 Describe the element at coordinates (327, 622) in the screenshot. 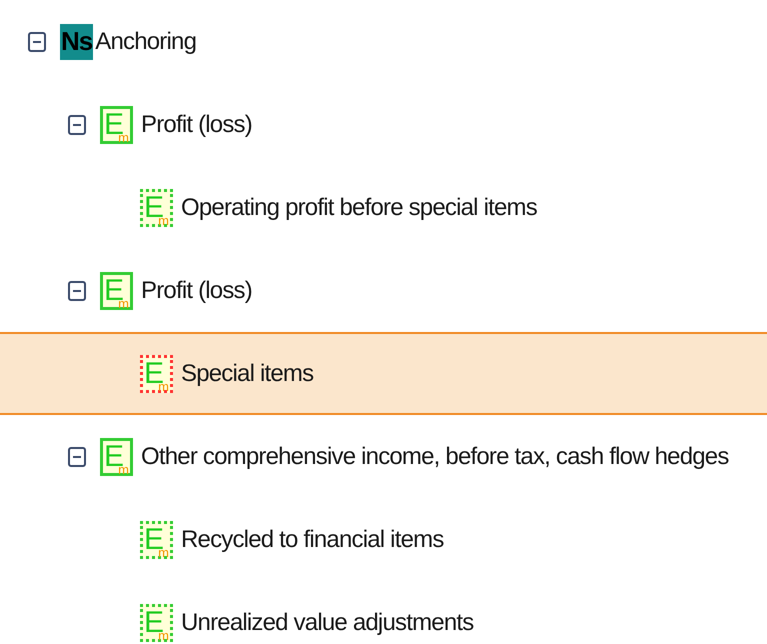

I see `tree-item-label: Unrealized value adjustments` at that location.